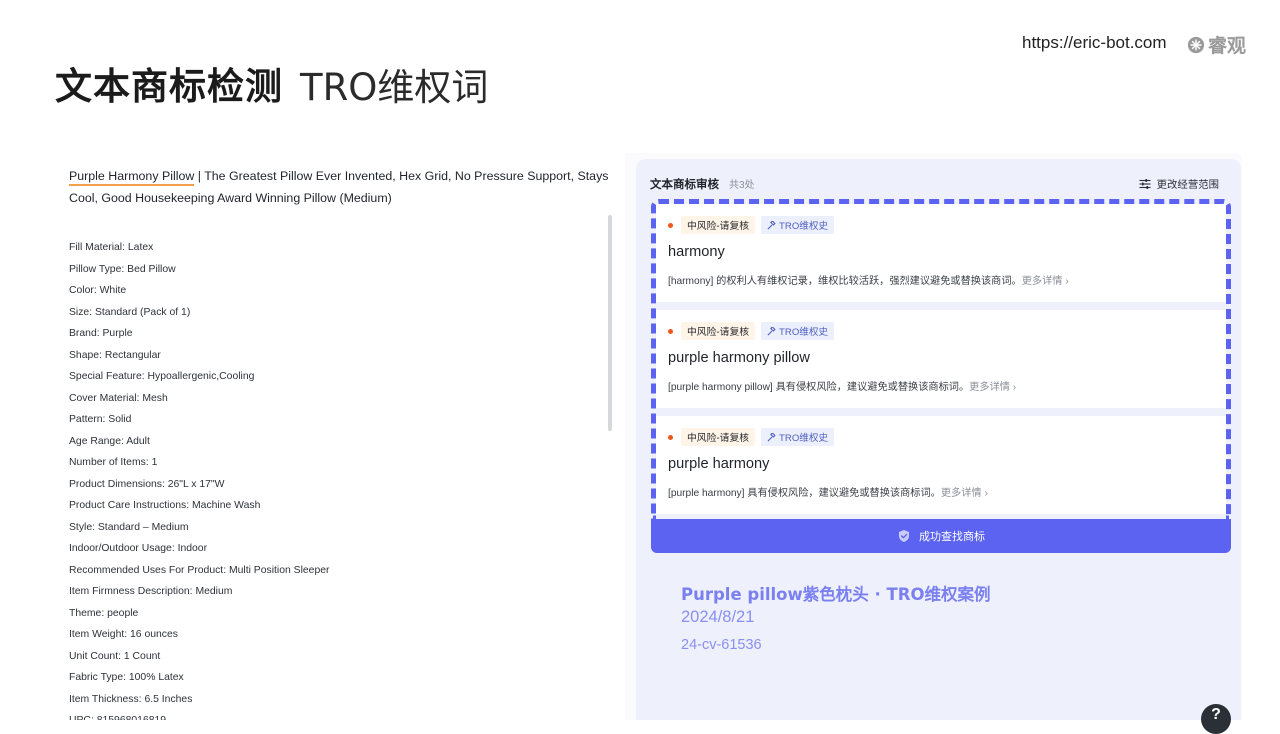 This screenshot has width=1280, height=734. I want to click on attribute-item: Special Feature: Hypoallergenic,Cooling, so click(162, 376).